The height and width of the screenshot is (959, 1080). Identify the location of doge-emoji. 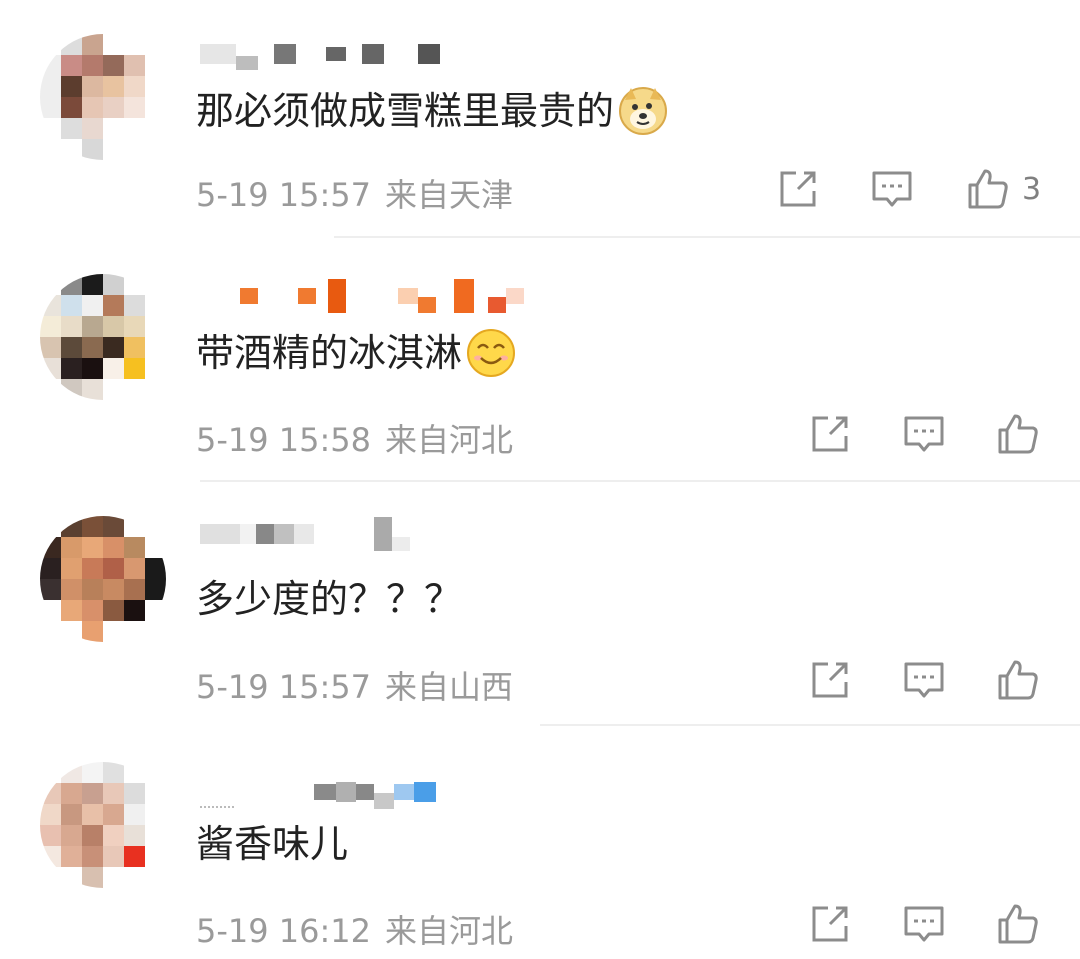
(643, 111).